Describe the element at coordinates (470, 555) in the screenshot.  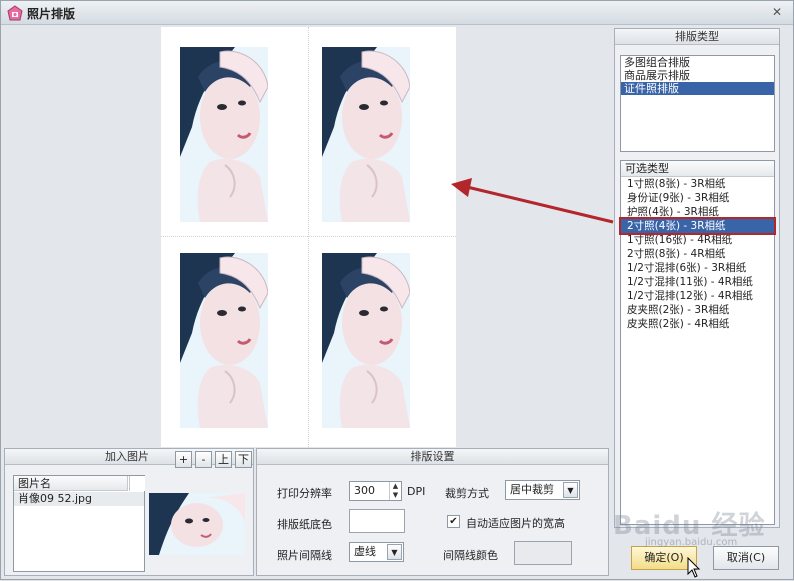
I see `separator-color-label: 间隔线颜色` at that location.